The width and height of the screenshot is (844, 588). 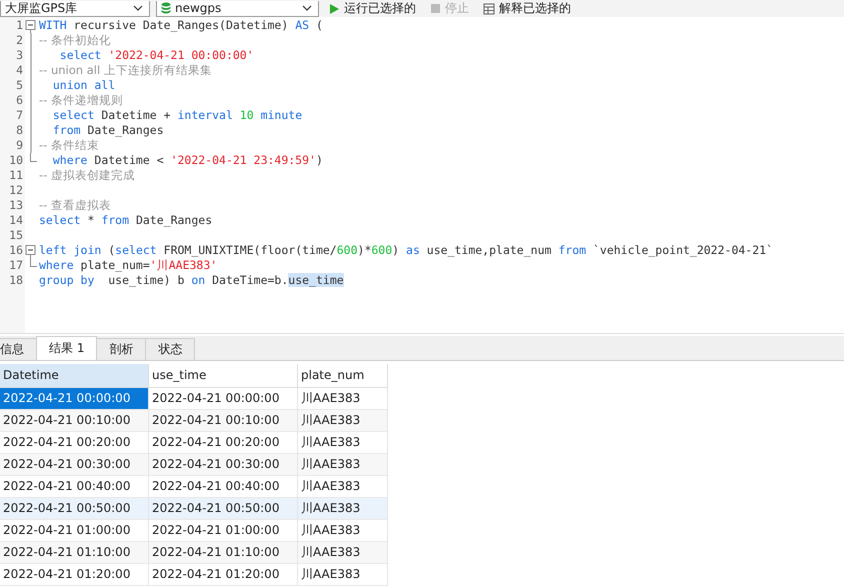 What do you see at coordinates (16, 250) in the screenshot?
I see `line-number: 16` at bounding box center [16, 250].